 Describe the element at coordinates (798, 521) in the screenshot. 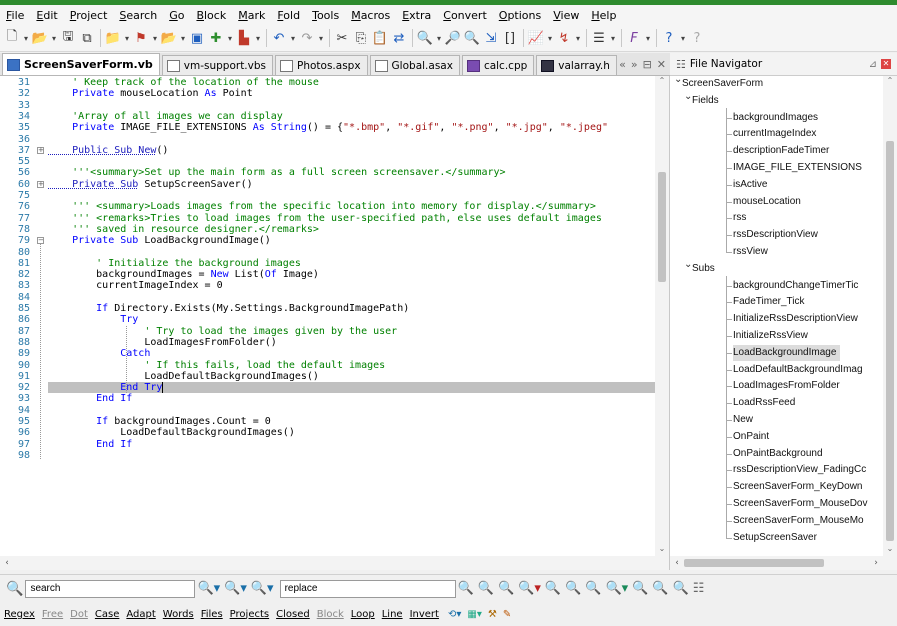

I see `tree-item: ScreenSaverForm_MouseMo` at that location.